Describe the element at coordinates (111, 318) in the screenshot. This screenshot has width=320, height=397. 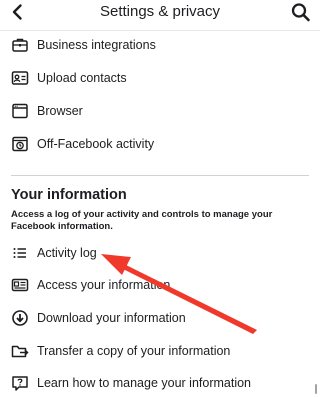
I see `menu-item-label: Download your information` at that location.